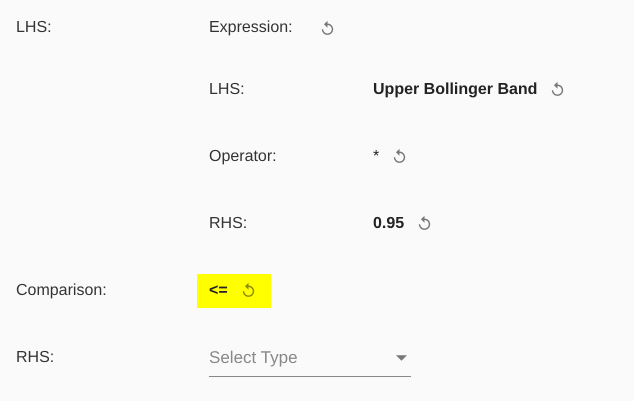 This screenshot has width=634, height=401. I want to click on field-value: 0.95, so click(388, 223).